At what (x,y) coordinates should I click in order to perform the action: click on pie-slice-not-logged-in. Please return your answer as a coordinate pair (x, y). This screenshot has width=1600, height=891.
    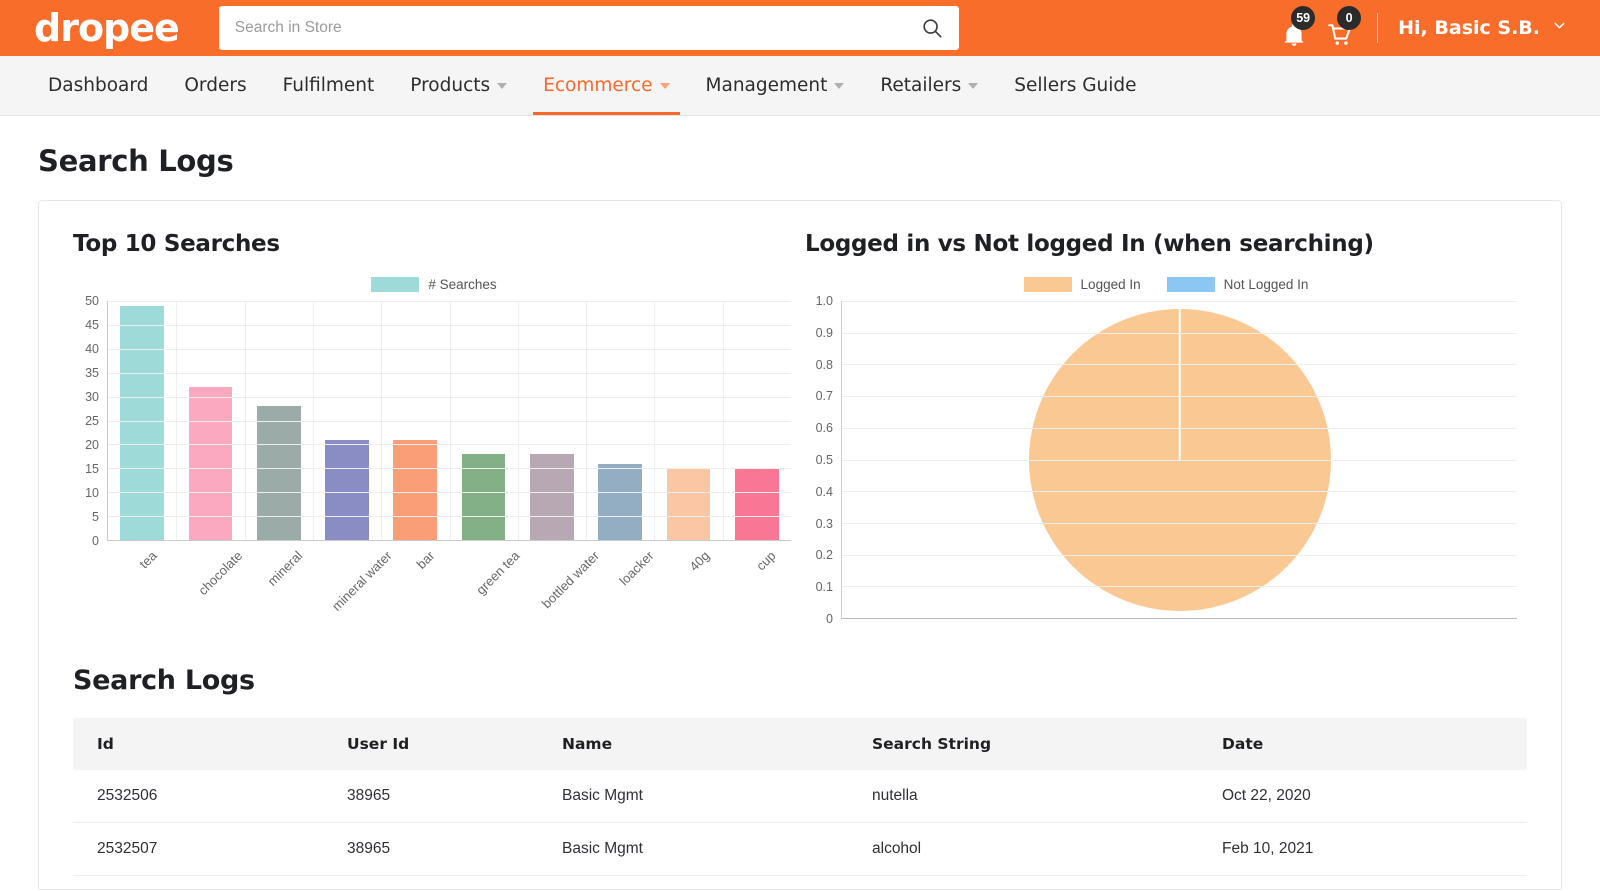
    Looking at the image, I should click on (1179, 384).